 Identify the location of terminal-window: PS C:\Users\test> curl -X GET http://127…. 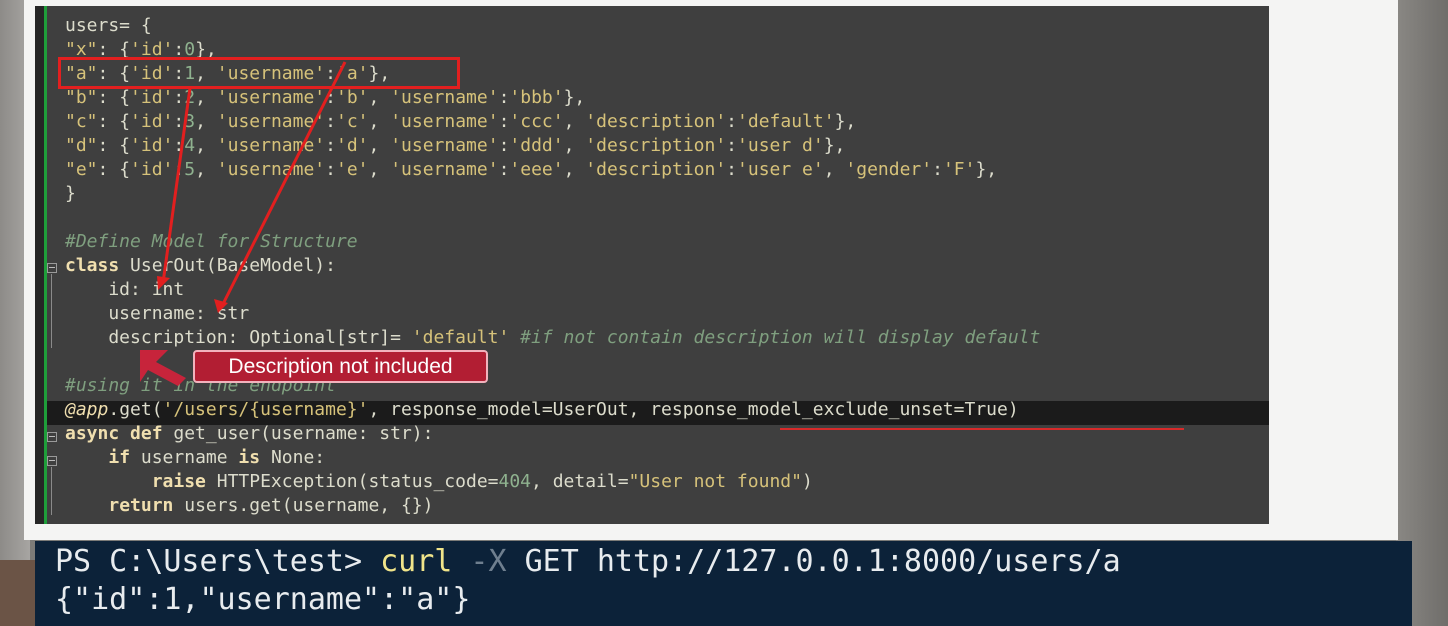
(723, 583).